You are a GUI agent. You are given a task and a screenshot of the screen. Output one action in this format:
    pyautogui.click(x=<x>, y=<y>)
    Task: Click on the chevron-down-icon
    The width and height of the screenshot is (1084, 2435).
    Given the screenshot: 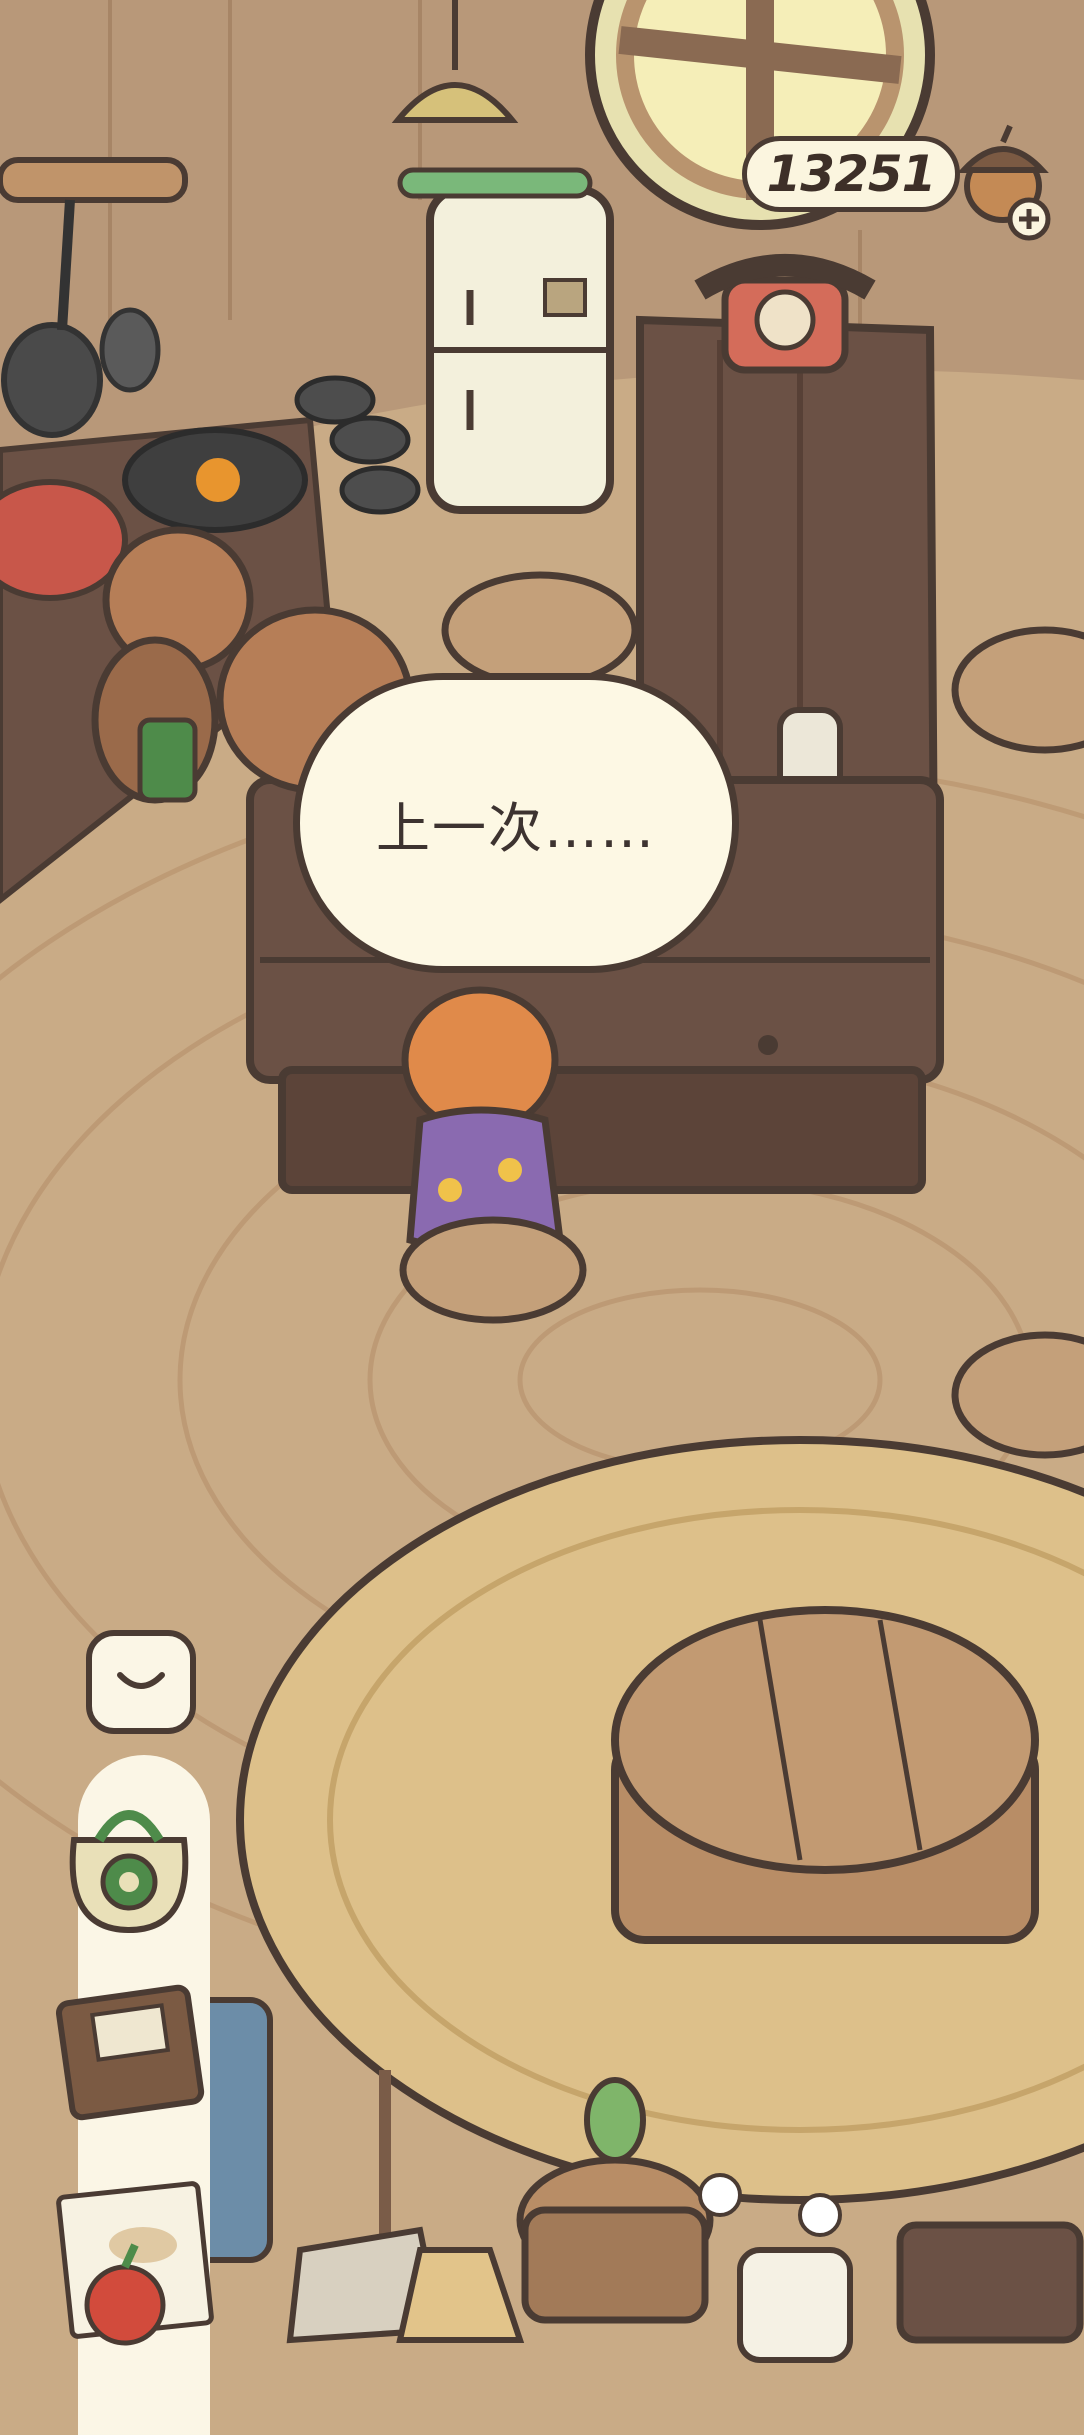 What is the action you would take?
    pyautogui.click(x=141, y=1680)
    